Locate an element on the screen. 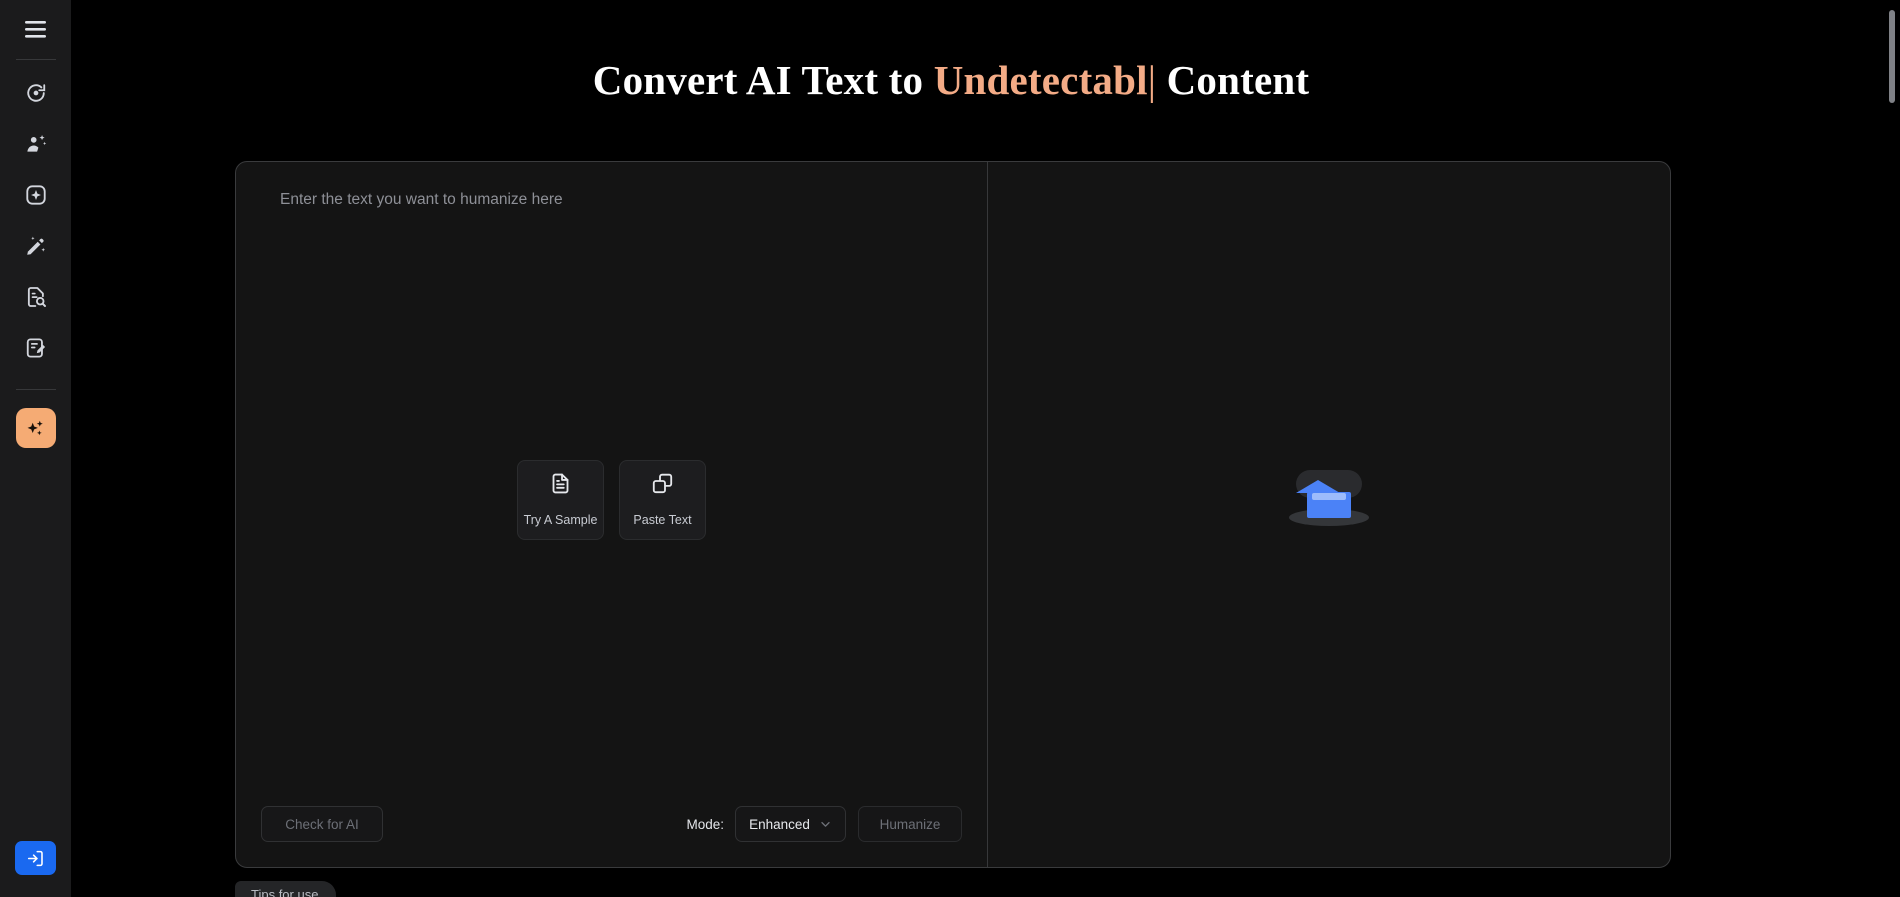 The image size is (1900, 897). editor-toolbar: Check for AI Mode: Enhanced Humanize is located at coordinates (611, 824).